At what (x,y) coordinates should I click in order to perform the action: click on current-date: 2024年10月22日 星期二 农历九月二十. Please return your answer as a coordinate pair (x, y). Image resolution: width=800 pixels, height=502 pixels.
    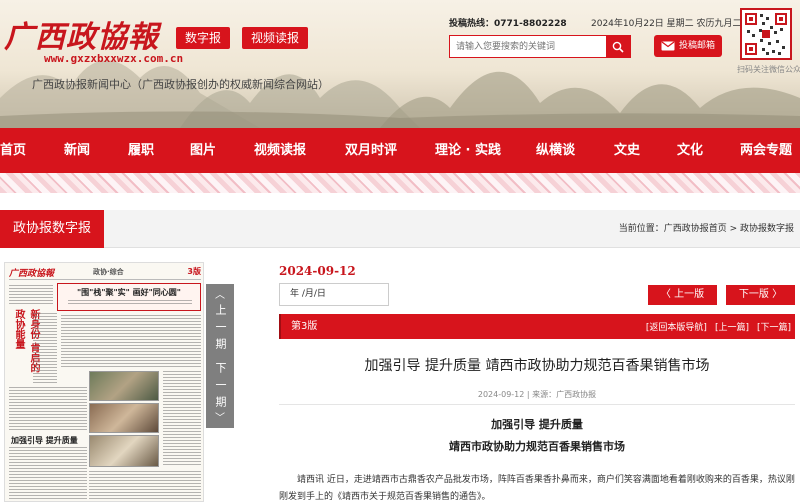
    Looking at the image, I should click on (671, 24).